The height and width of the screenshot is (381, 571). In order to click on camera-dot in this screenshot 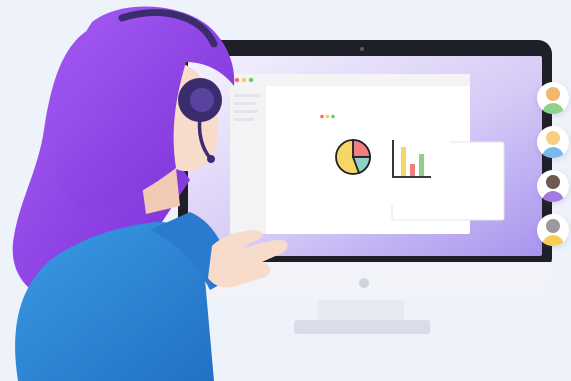, I will do `click(362, 49)`.